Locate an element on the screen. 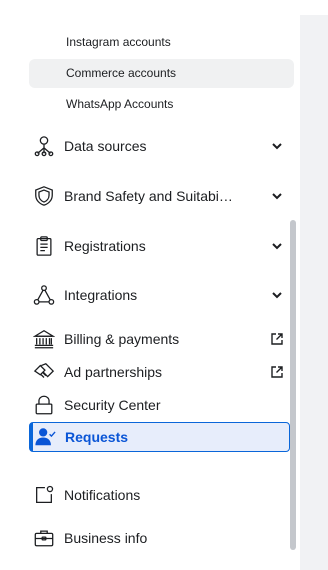 This screenshot has width=328, height=570. bank-icon is located at coordinates (44, 339).